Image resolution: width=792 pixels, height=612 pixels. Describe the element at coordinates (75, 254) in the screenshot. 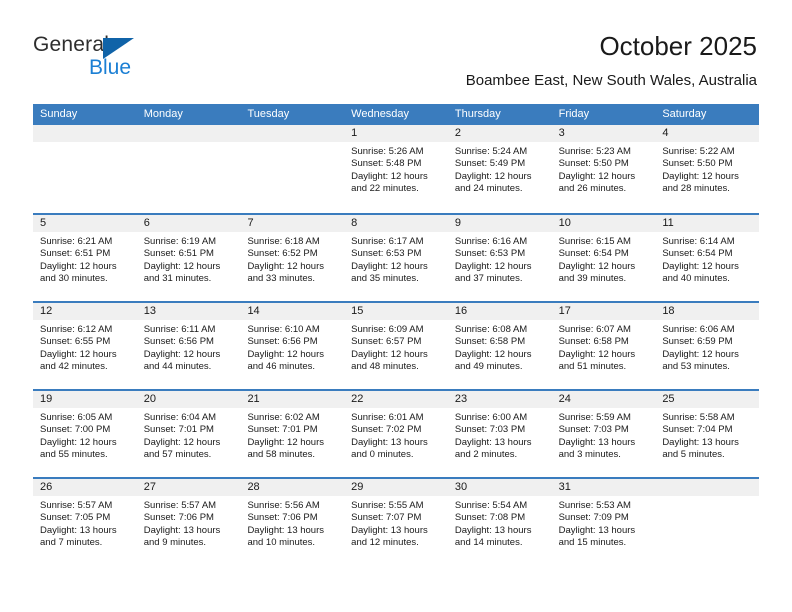

I see `sunset-text: Sunset: 6:51 PM` at that location.